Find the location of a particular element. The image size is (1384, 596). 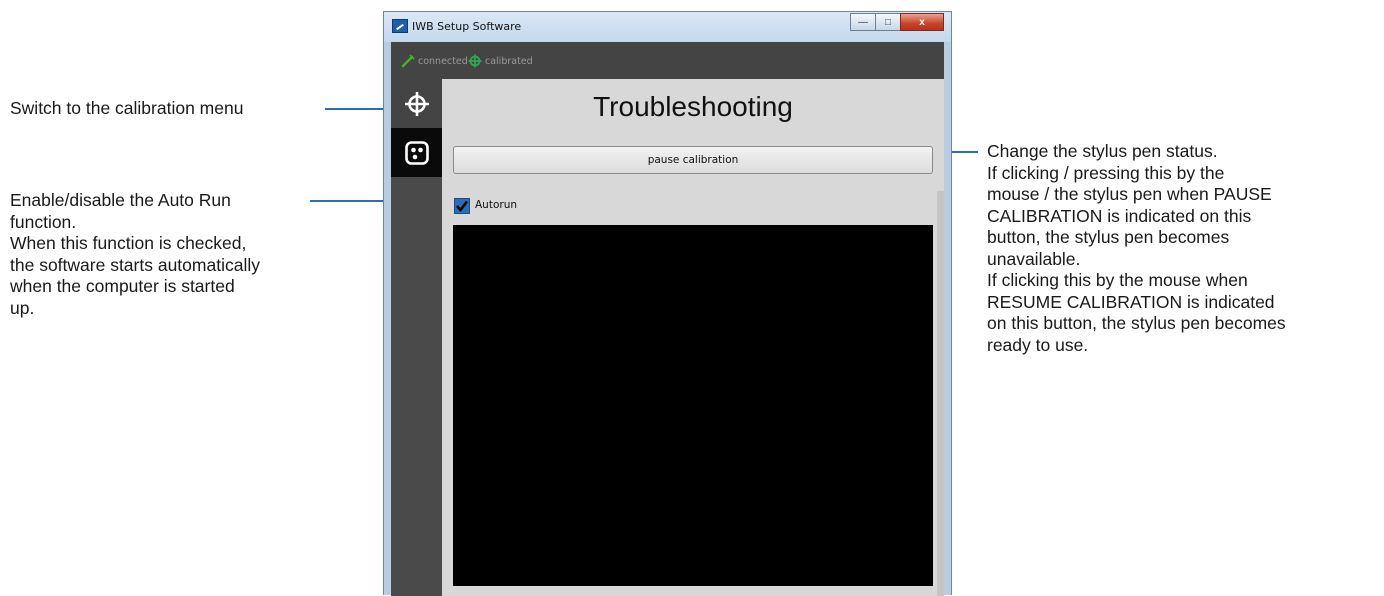

window-controls: — □ x is located at coordinates (897, 22).